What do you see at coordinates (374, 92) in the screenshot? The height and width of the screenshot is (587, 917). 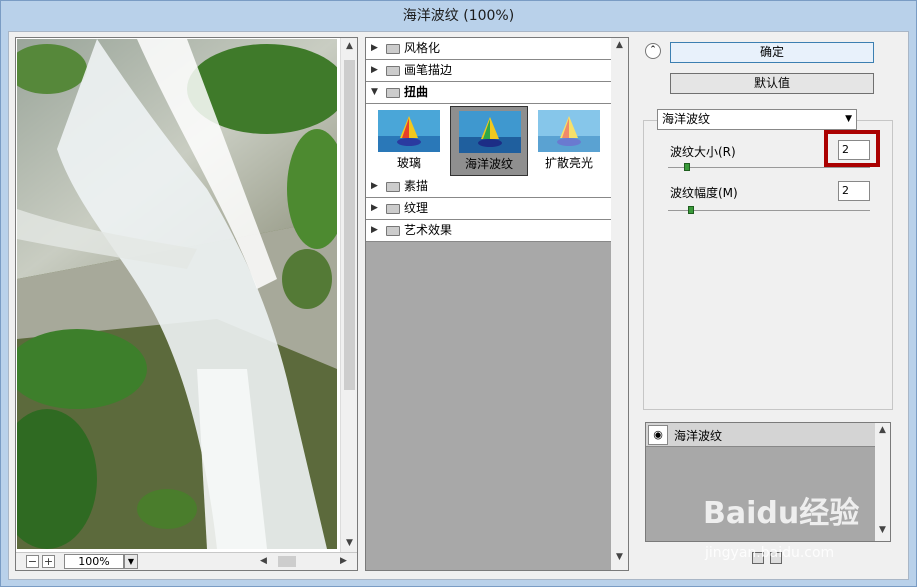 I see `collapse-icon: ▼` at bounding box center [374, 92].